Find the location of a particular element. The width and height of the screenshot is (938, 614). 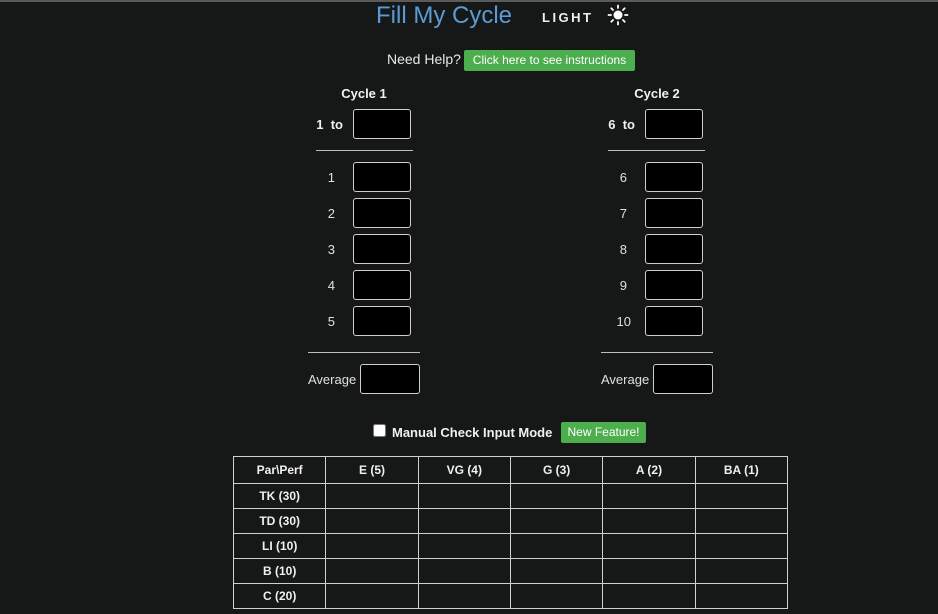

cycle-2-range-end-input is located at coordinates (674, 124).